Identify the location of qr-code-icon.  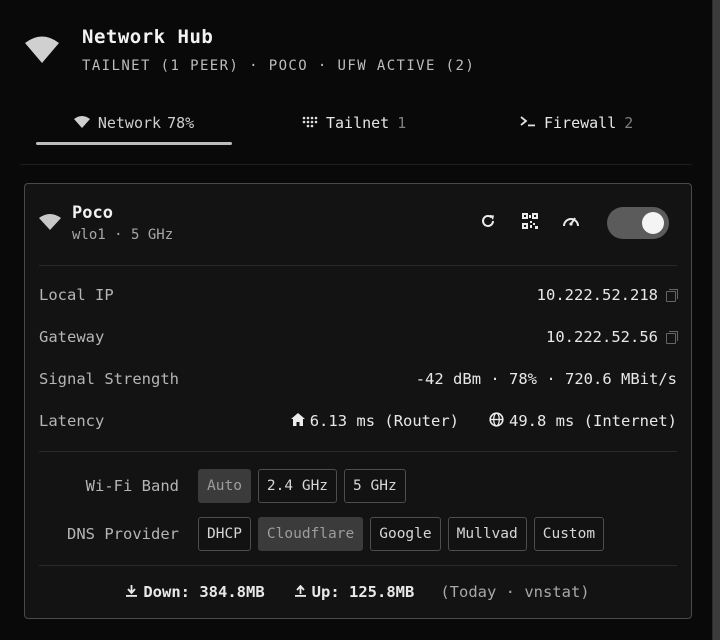
(530, 223).